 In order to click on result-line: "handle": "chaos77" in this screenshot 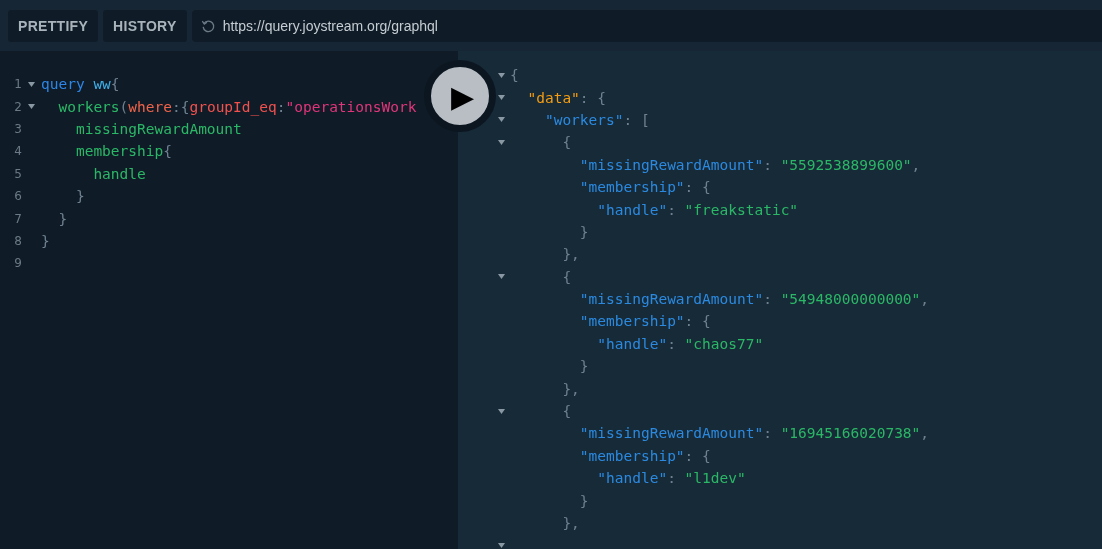, I will do `click(680, 343)`.